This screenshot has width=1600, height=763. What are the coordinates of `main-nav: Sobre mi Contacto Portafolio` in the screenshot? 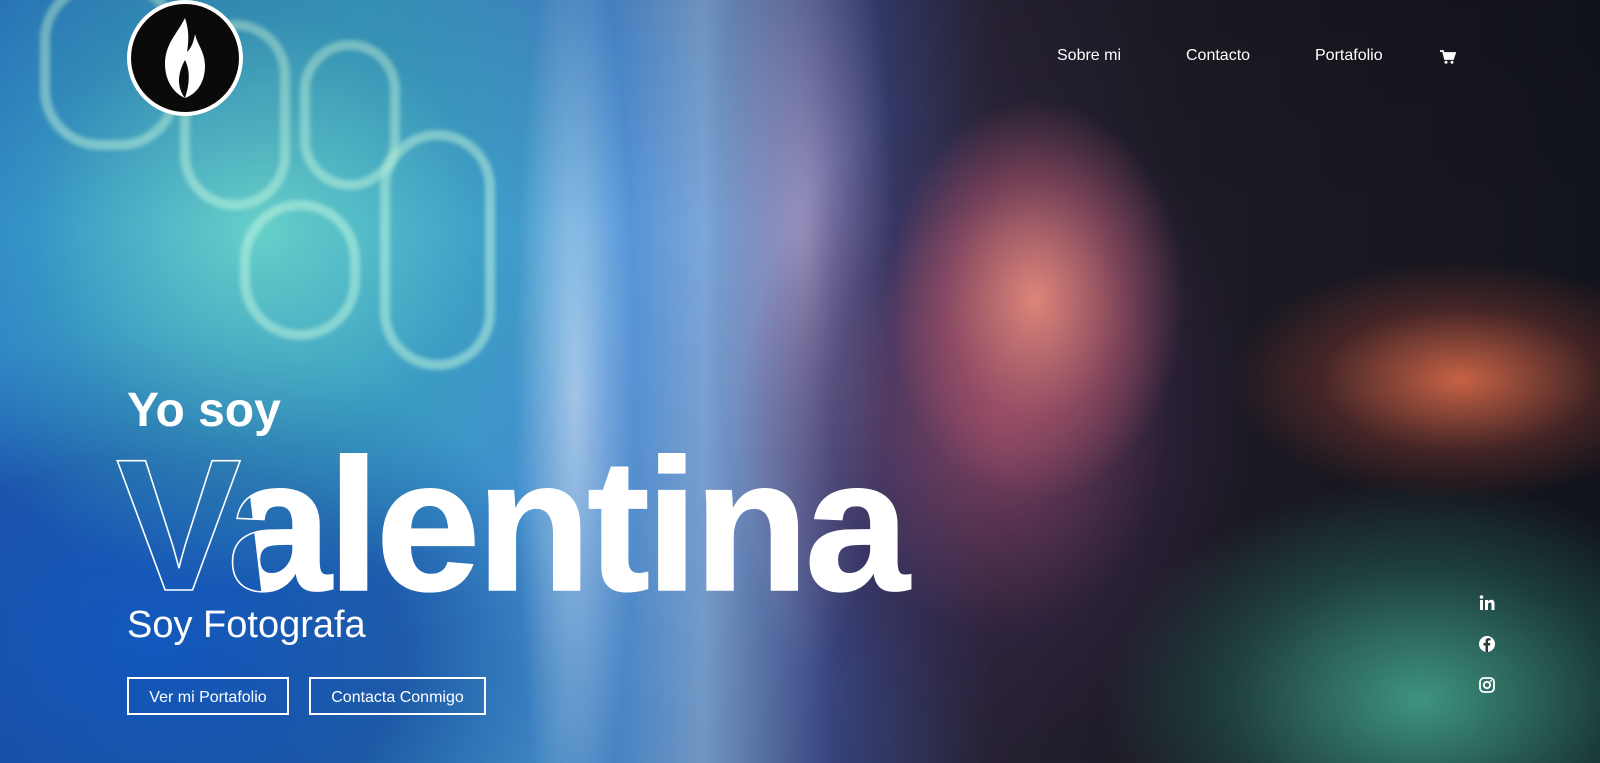 It's located at (800, 57).